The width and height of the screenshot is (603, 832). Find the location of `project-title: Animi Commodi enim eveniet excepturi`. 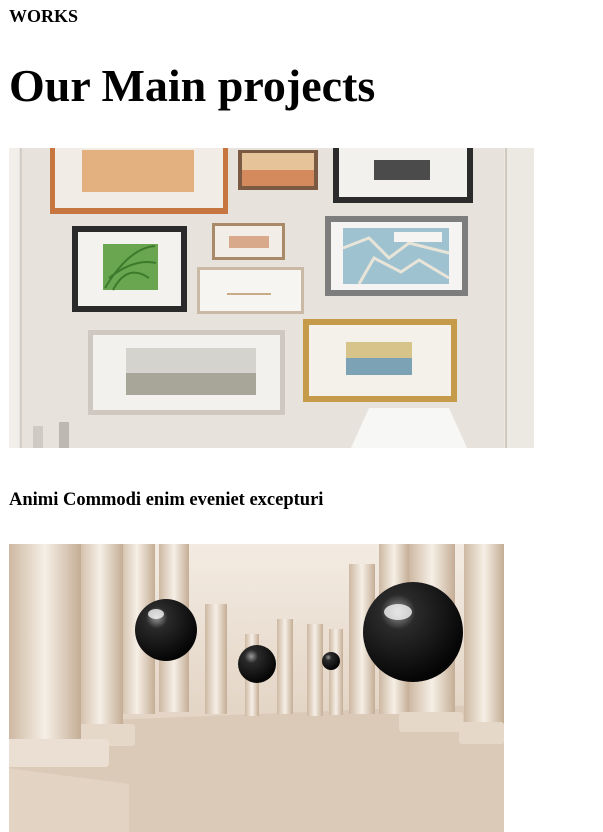

project-title: Animi Commodi enim eveniet excepturi is located at coordinates (166, 500).